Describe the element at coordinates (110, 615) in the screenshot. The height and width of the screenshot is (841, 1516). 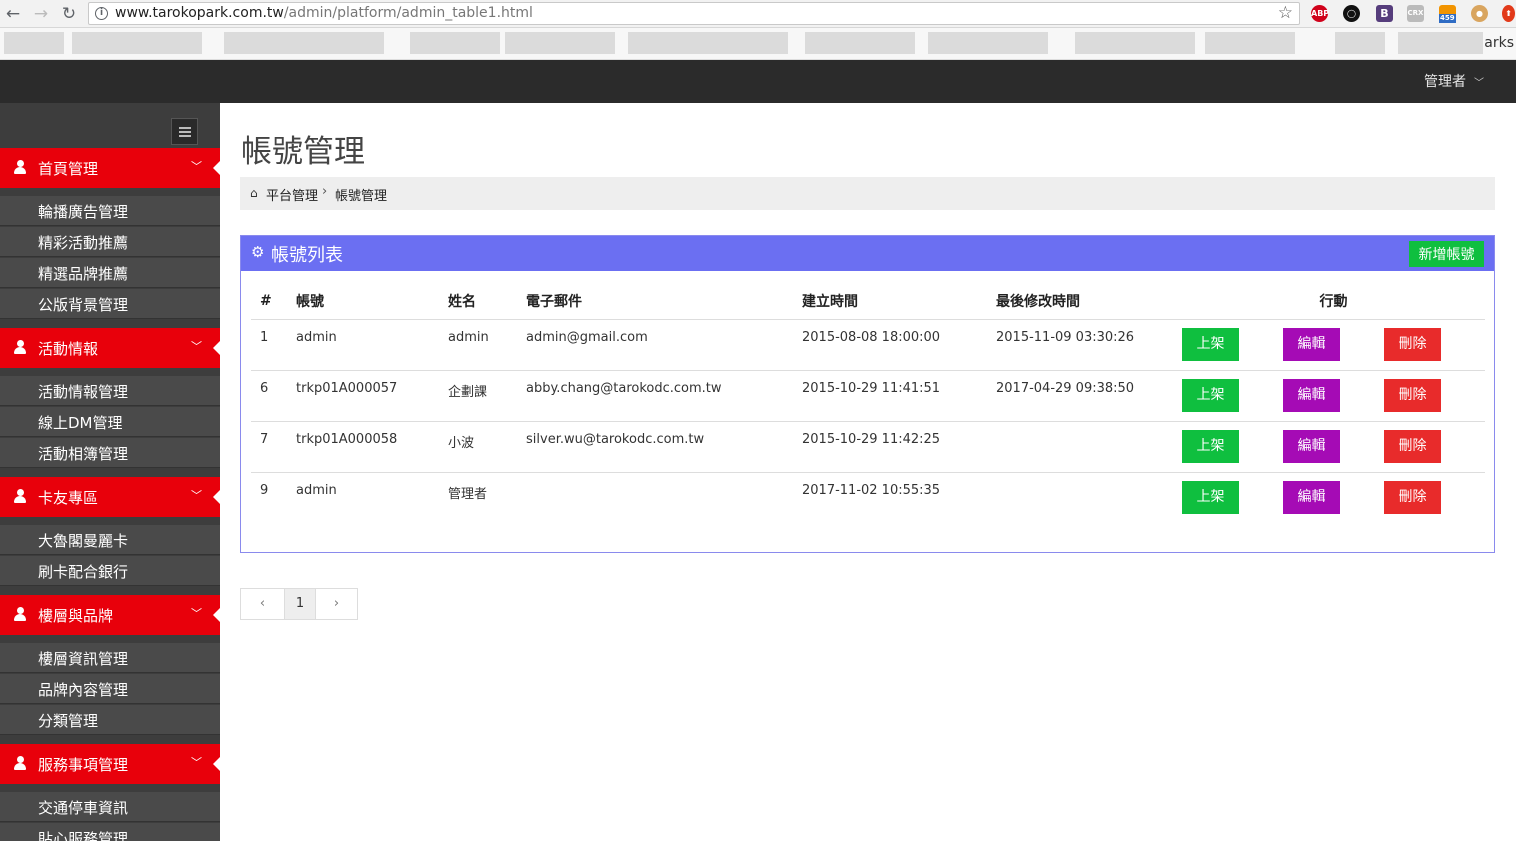
I see `sidebar-section-floors-brands: 樓層與品牌 ﹀` at that location.